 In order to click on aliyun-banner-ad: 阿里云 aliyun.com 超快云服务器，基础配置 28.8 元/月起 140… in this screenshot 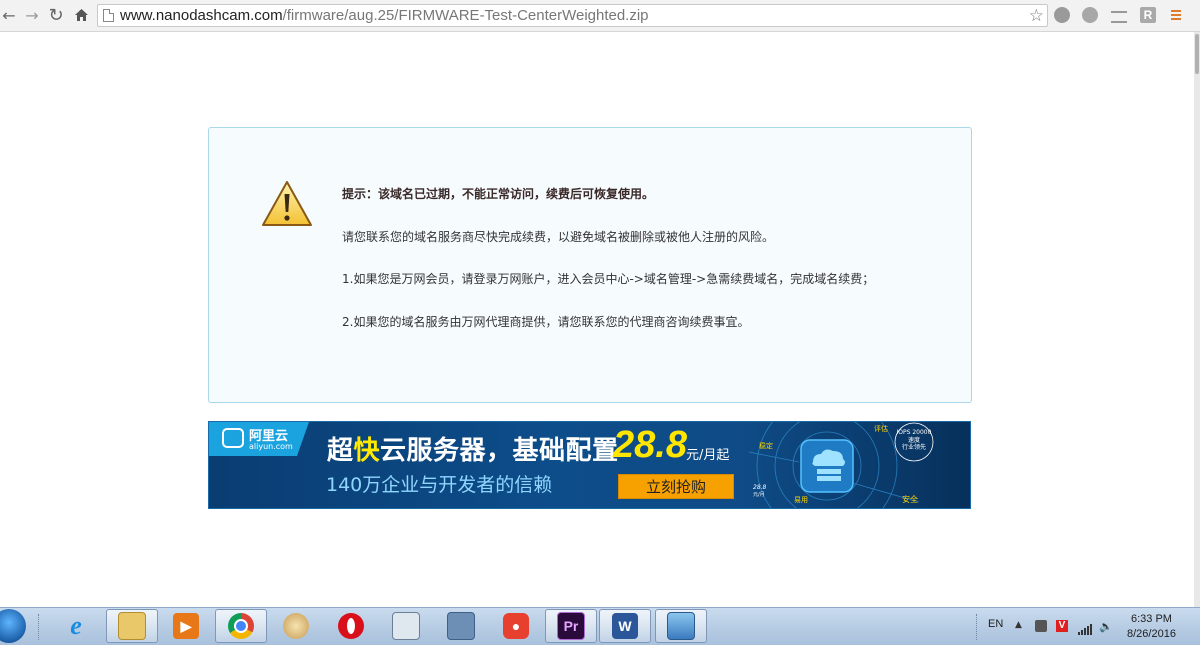, I will do `click(589, 465)`.